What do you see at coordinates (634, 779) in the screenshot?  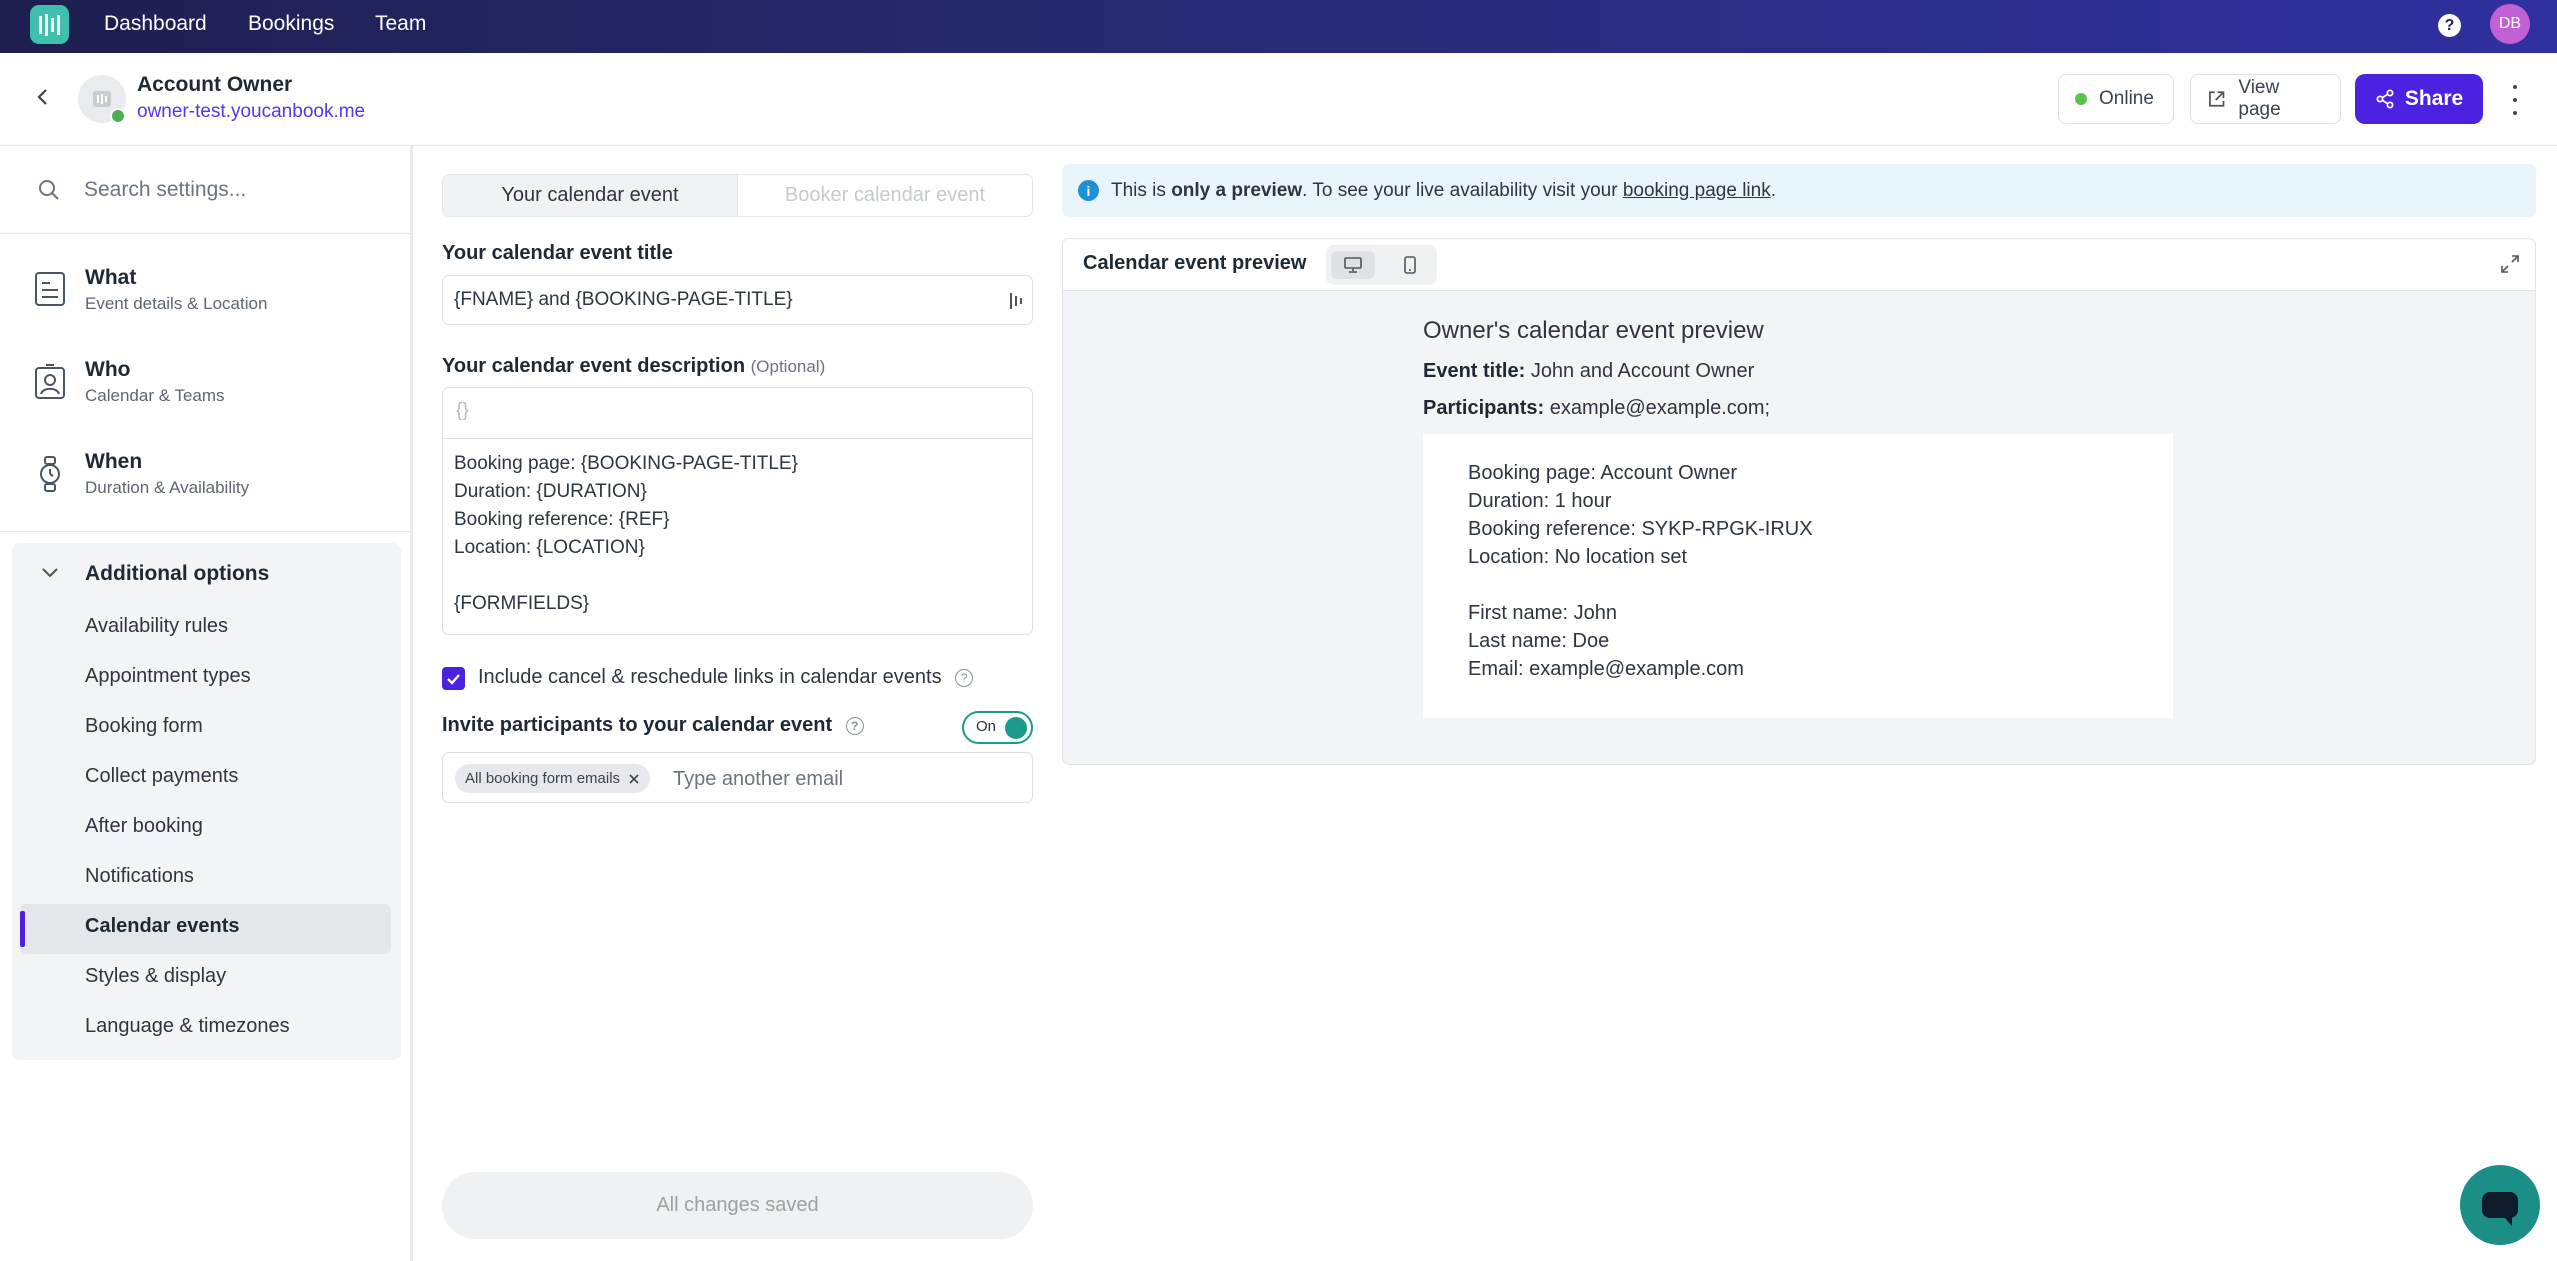 I see `remove-chip-icon` at bounding box center [634, 779].